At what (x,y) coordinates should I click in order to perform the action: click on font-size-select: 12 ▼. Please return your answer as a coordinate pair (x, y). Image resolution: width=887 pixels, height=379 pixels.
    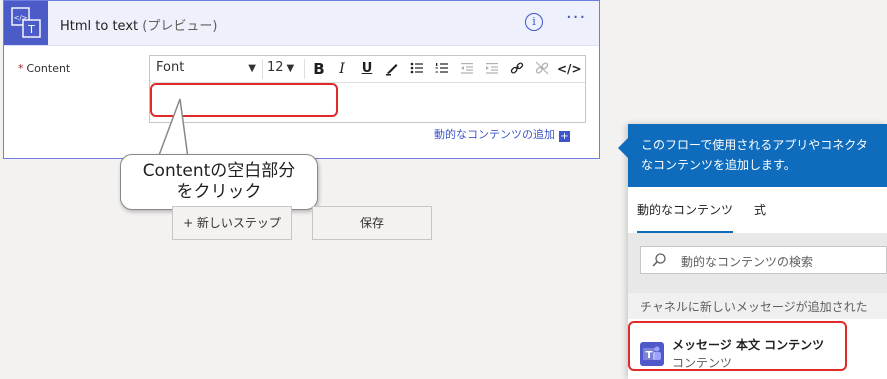
    Looking at the image, I should click on (280, 67).